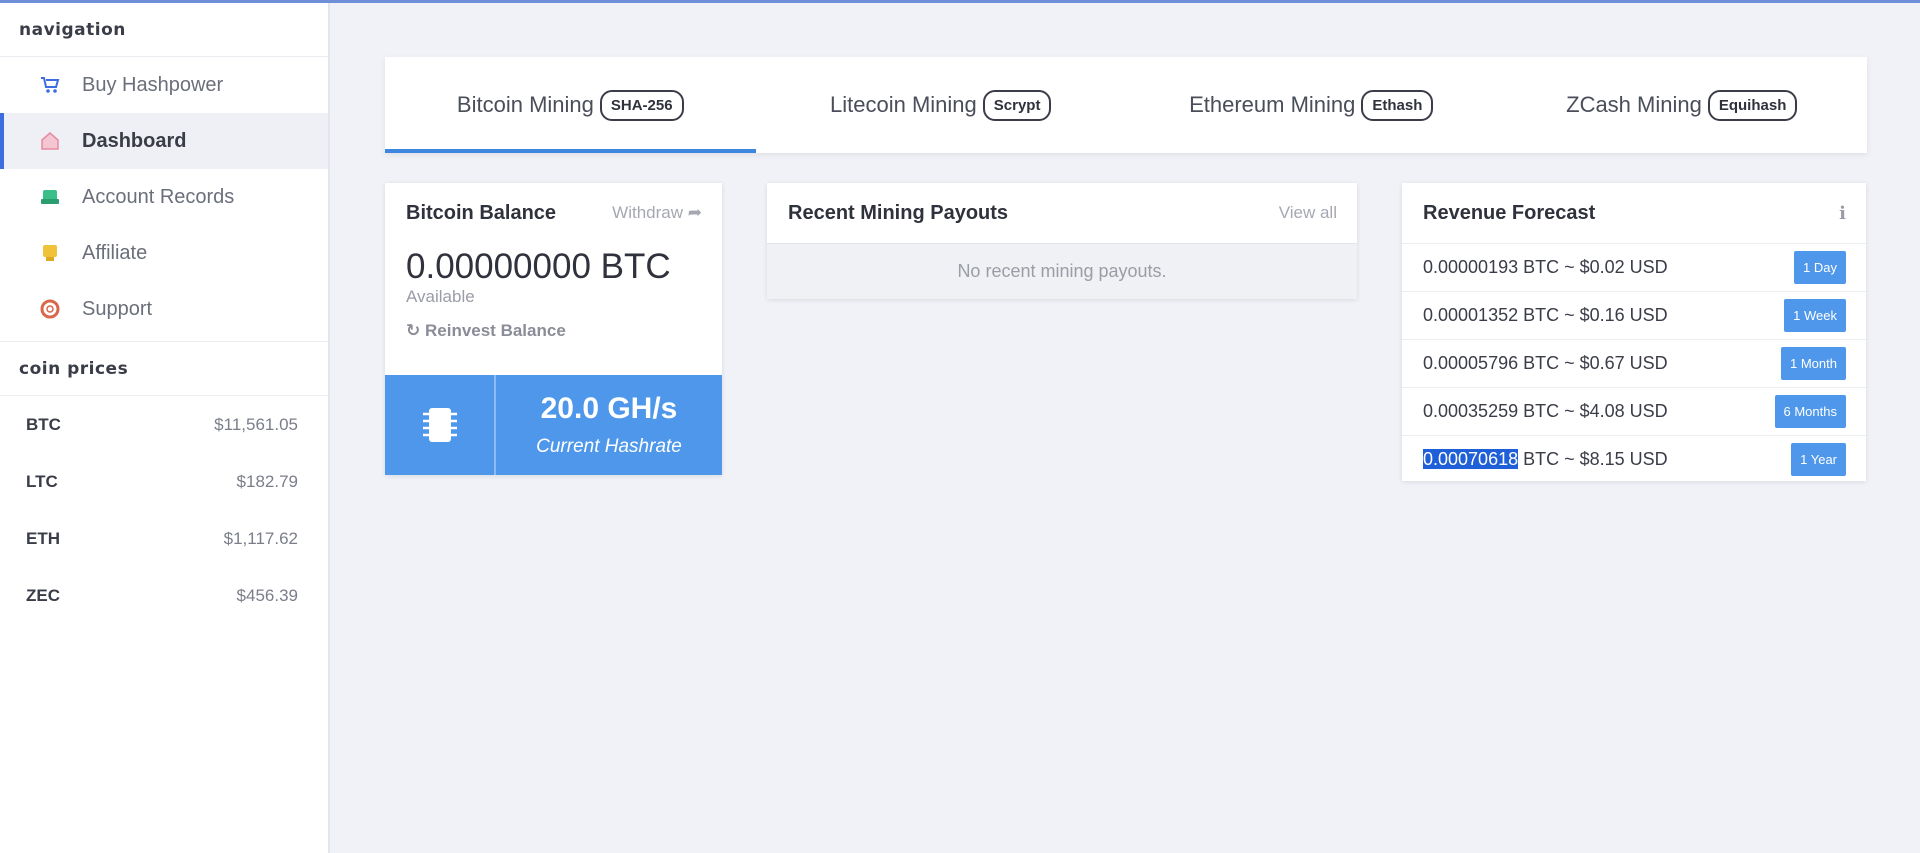  Describe the element at coordinates (164, 424) in the screenshot. I see `coin-price-row: BTC $11,561.05` at that location.